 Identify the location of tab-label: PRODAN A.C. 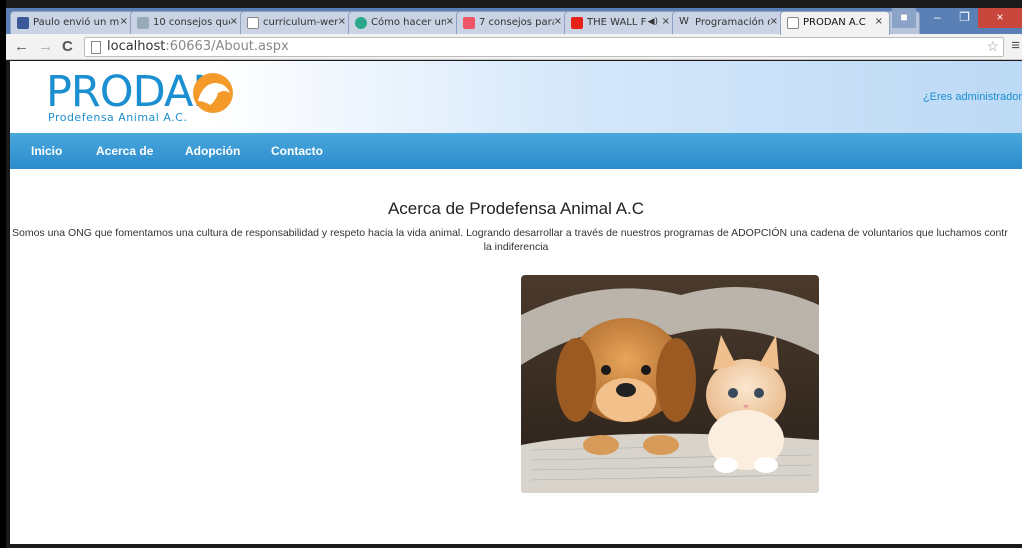
(834, 22).